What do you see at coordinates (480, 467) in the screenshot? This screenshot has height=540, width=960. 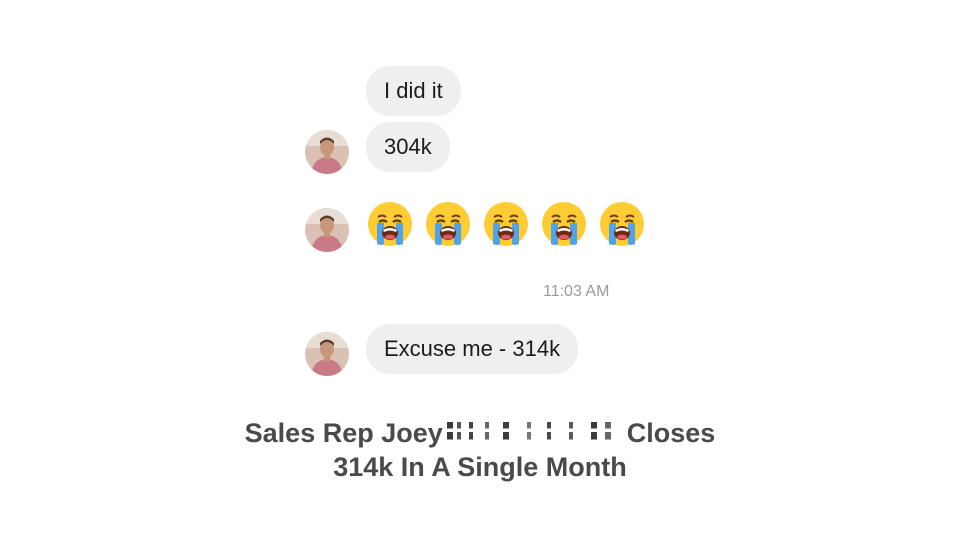 I see `caption-line-2: 314k In A Single Month` at bounding box center [480, 467].